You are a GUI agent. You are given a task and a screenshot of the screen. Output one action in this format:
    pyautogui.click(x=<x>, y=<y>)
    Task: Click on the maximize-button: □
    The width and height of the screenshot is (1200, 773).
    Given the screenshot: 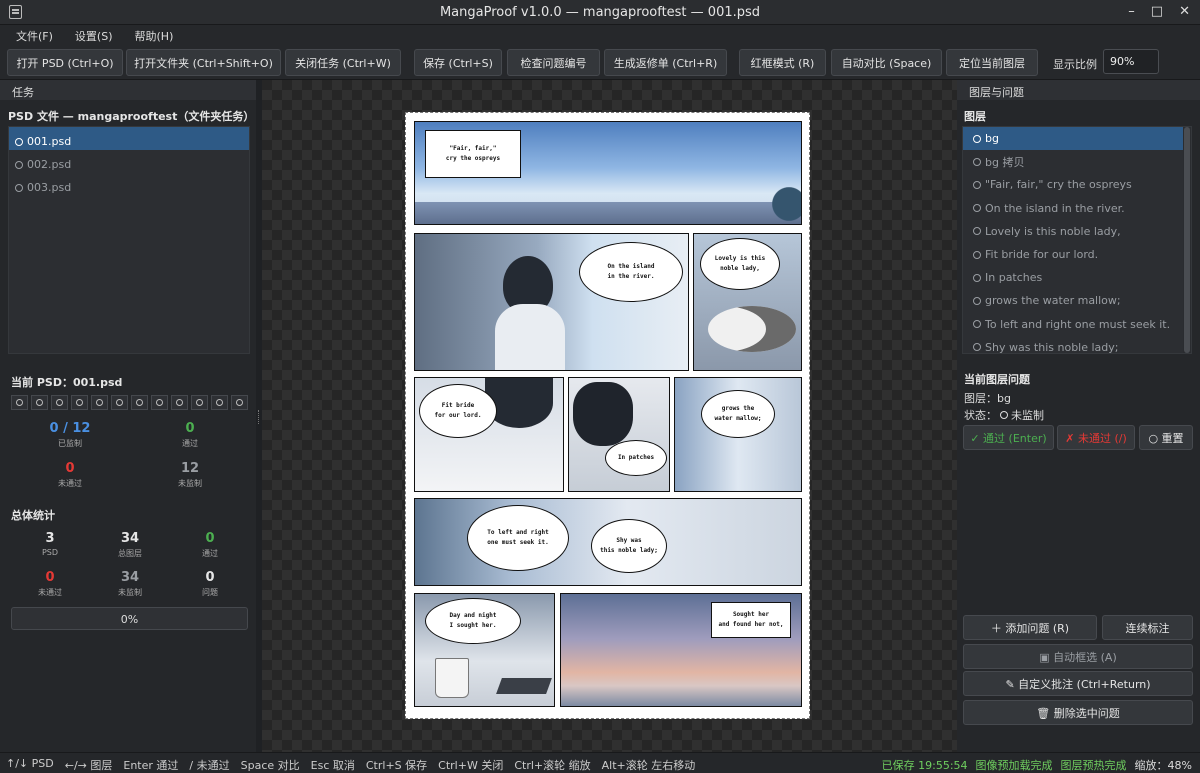 What is the action you would take?
    pyautogui.click(x=1157, y=11)
    